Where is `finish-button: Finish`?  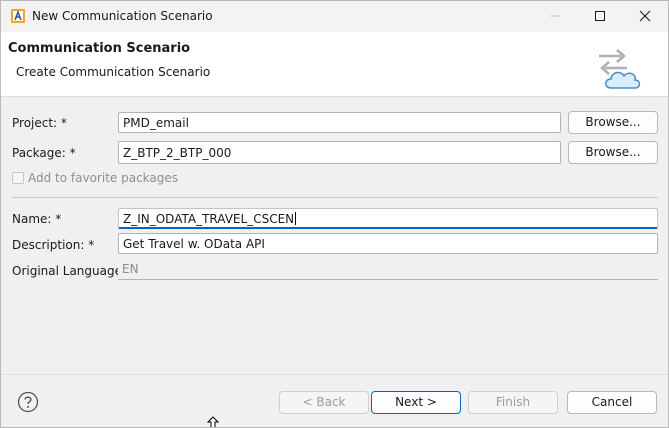 finish-button: Finish is located at coordinates (513, 402).